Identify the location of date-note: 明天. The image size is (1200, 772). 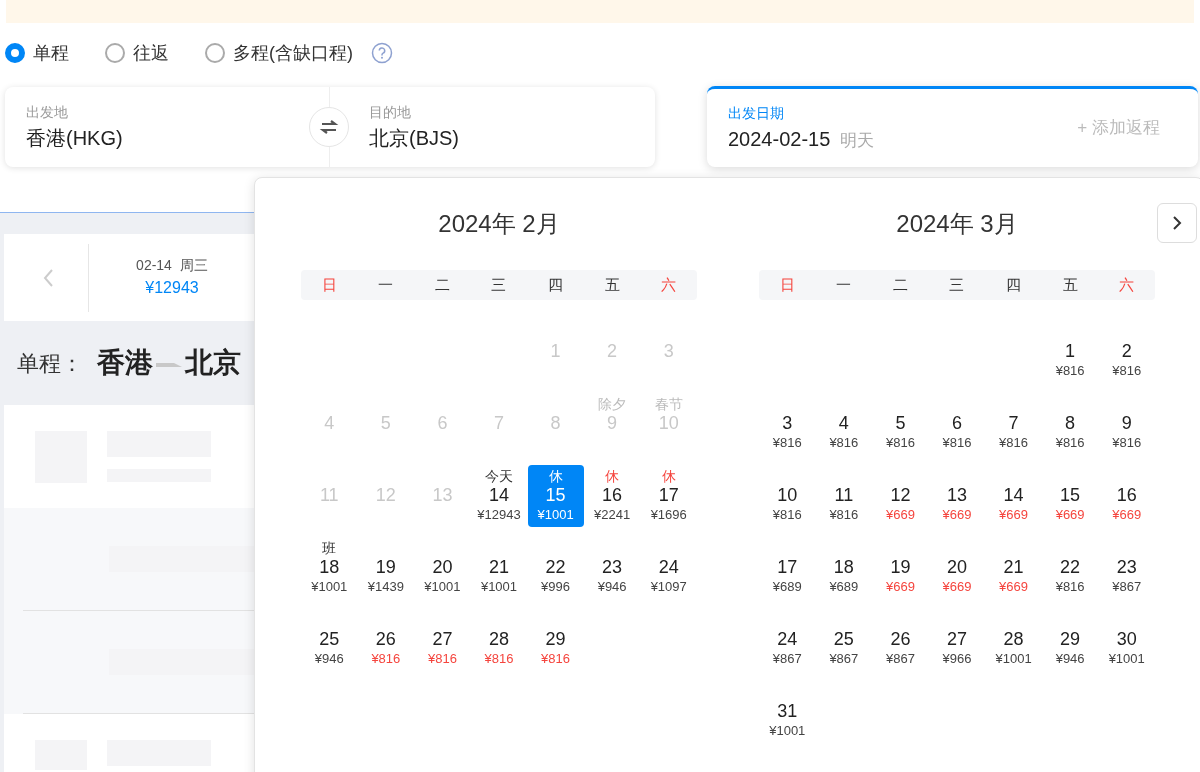
(857, 140).